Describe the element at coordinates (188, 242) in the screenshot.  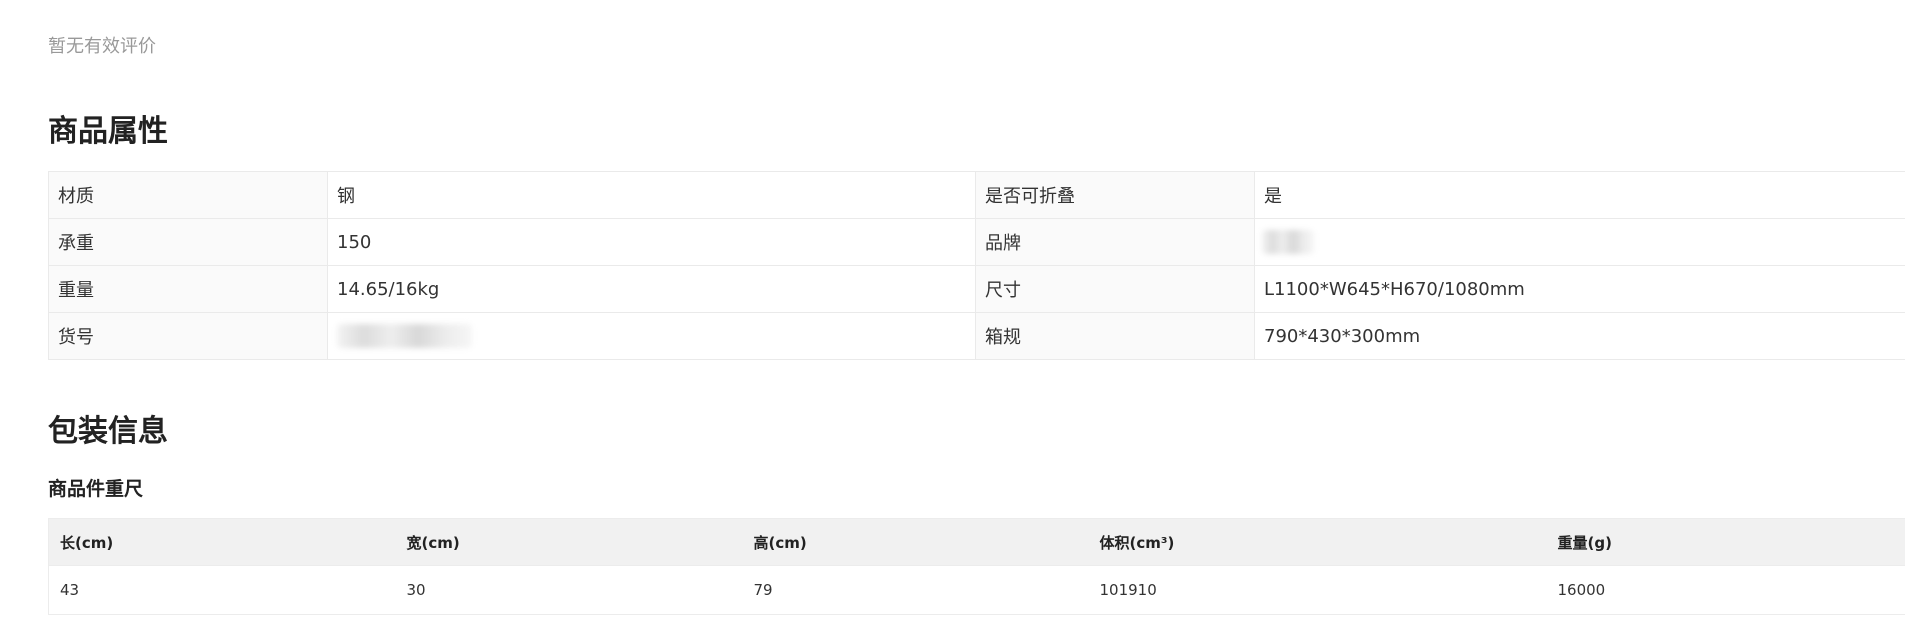
I see `attribute-key-load: 承重` at that location.